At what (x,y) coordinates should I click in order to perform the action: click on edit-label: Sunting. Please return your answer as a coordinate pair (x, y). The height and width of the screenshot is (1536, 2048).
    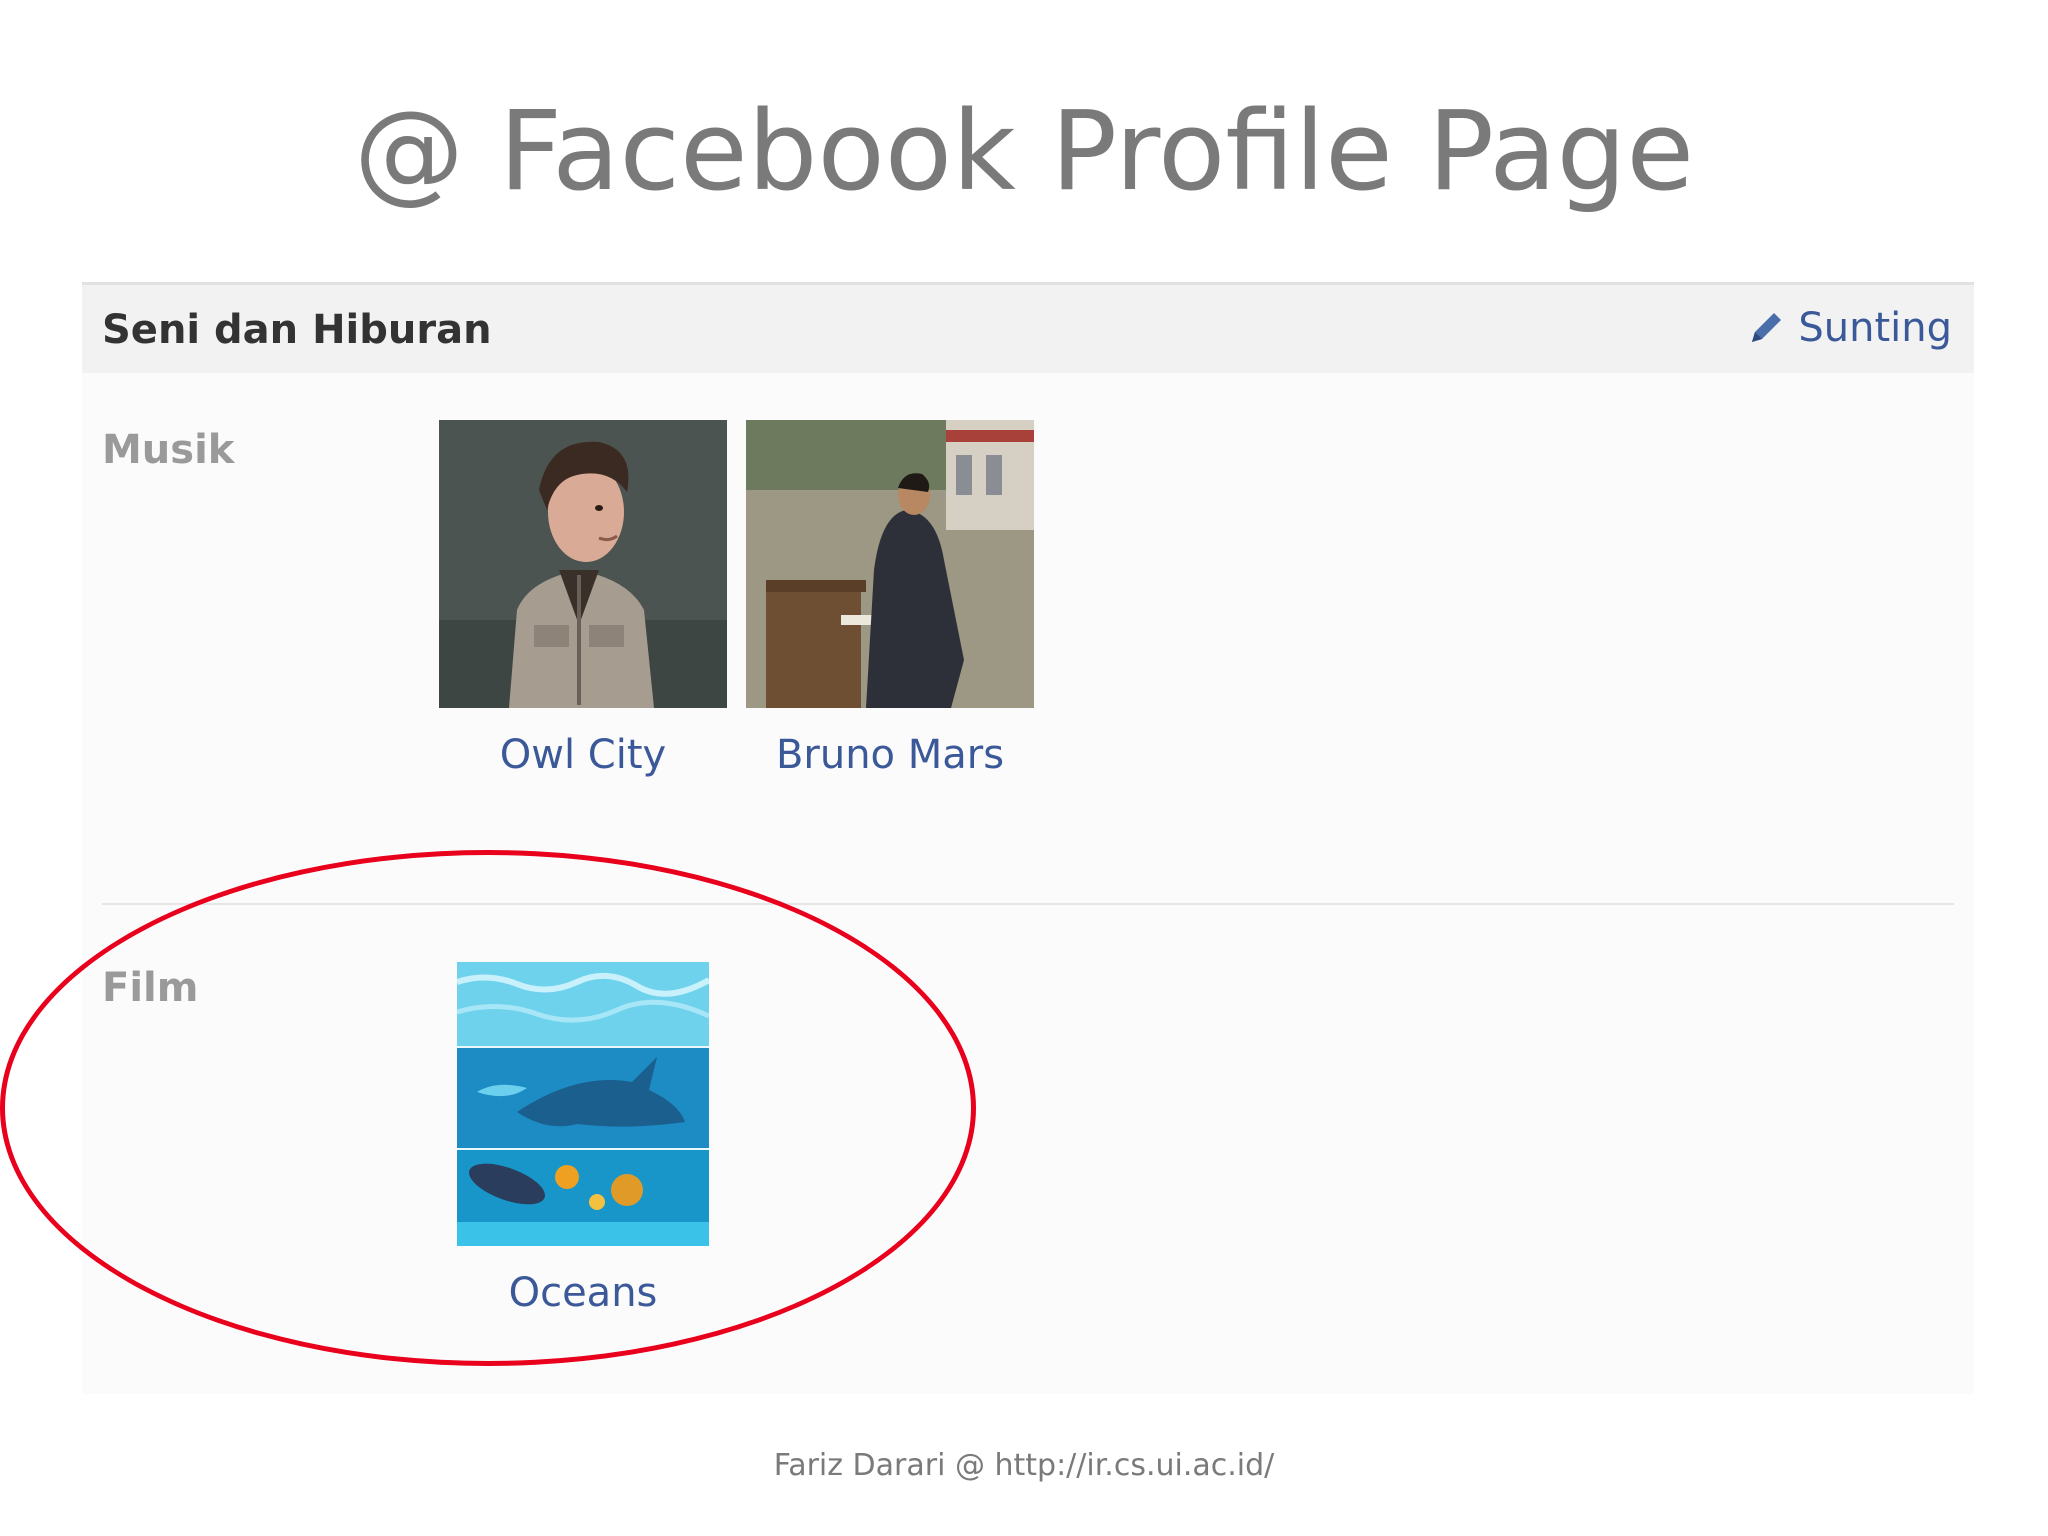
    Looking at the image, I should click on (1875, 328).